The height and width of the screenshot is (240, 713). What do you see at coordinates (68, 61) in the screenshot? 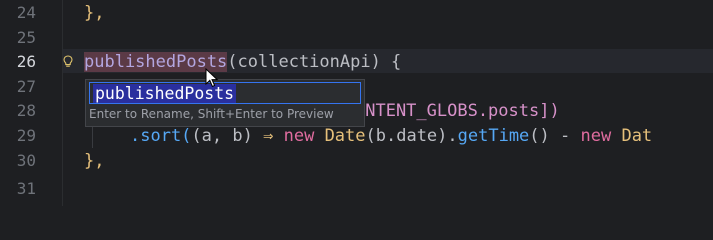
I see `lightbulb-icon` at bounding box center [68, 61].